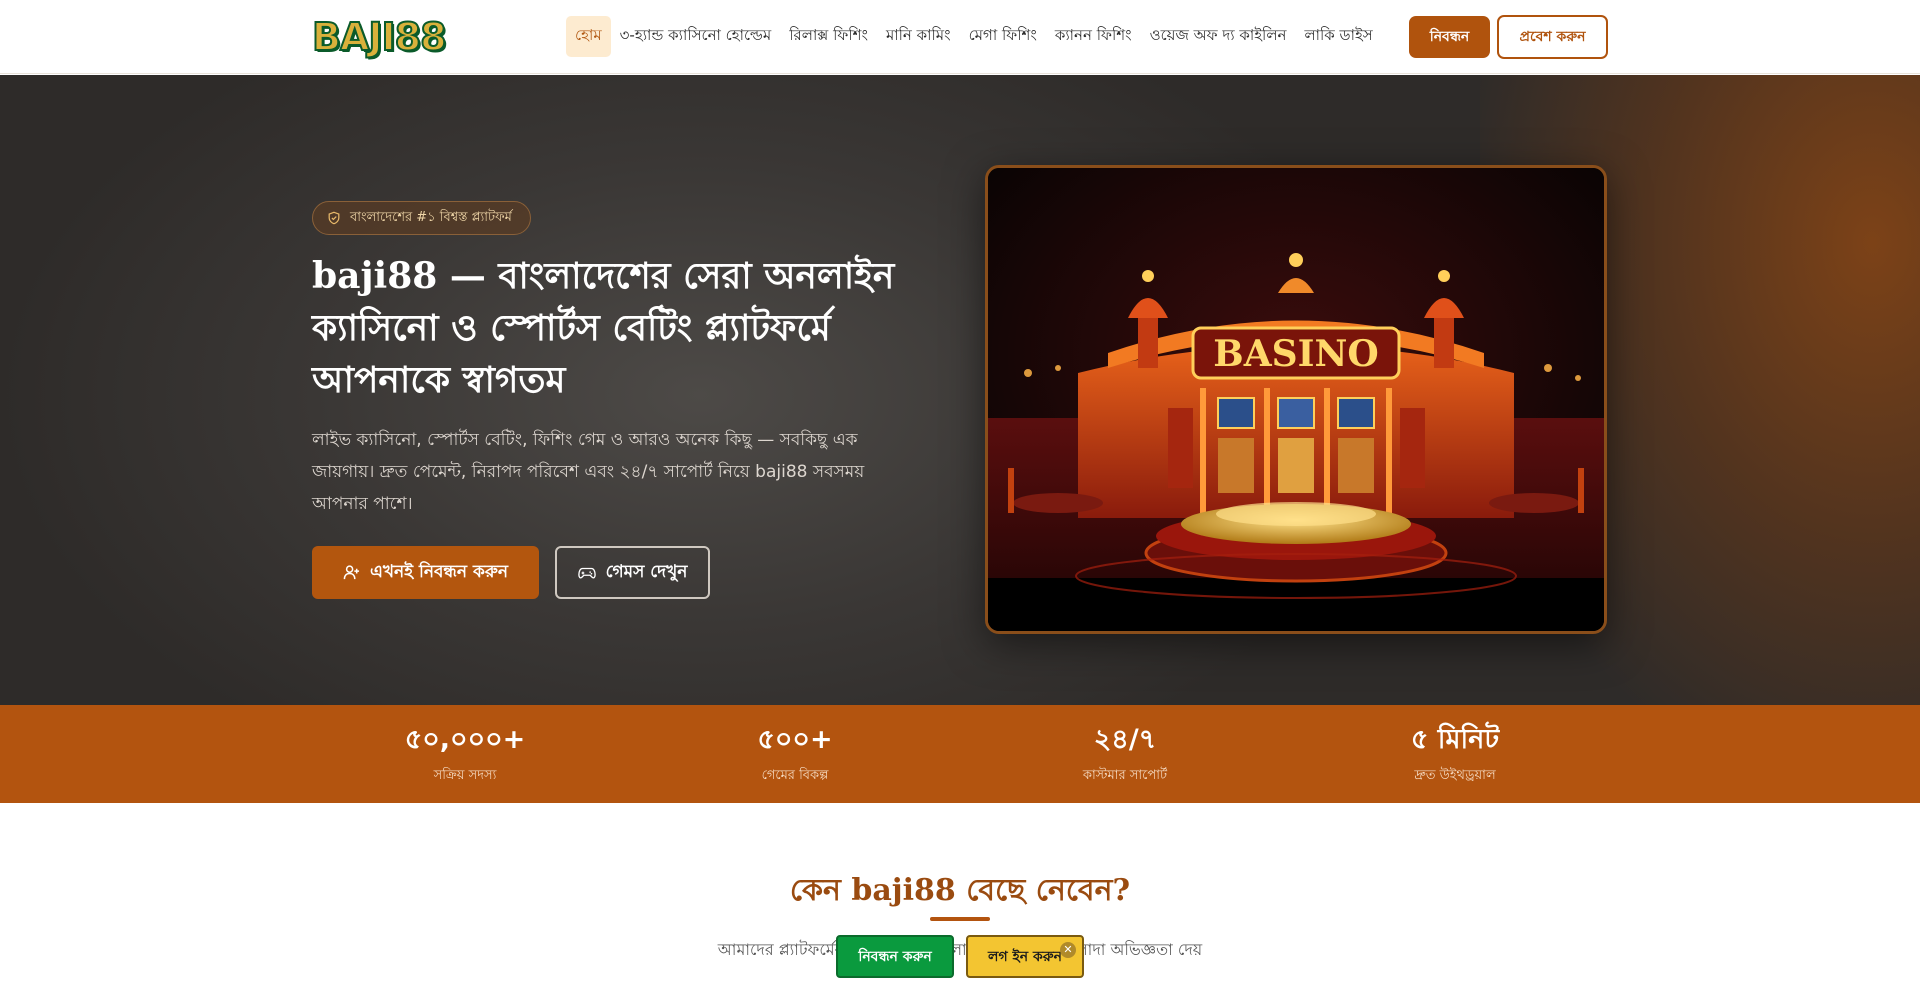  What do you see at coordinates (895, 956) in the screenshot?
I see `floating-register-button: নিবন্ধন করুন` at bounding box center [895, 956].